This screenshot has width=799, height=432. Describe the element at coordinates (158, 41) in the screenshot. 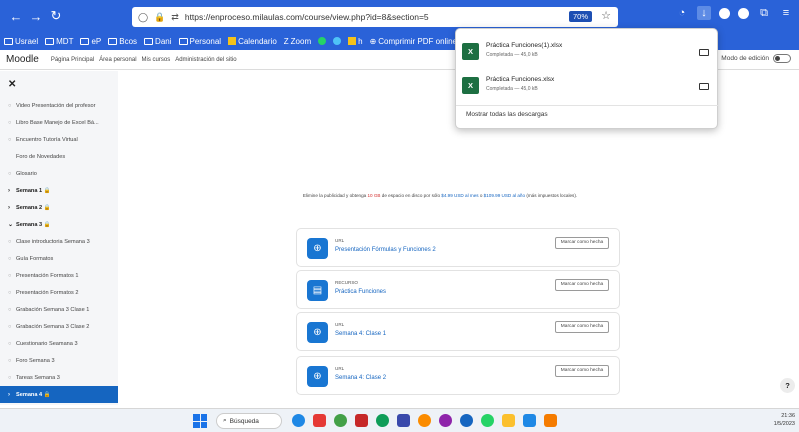

I see `bookmark-dani: Dani` at that location.